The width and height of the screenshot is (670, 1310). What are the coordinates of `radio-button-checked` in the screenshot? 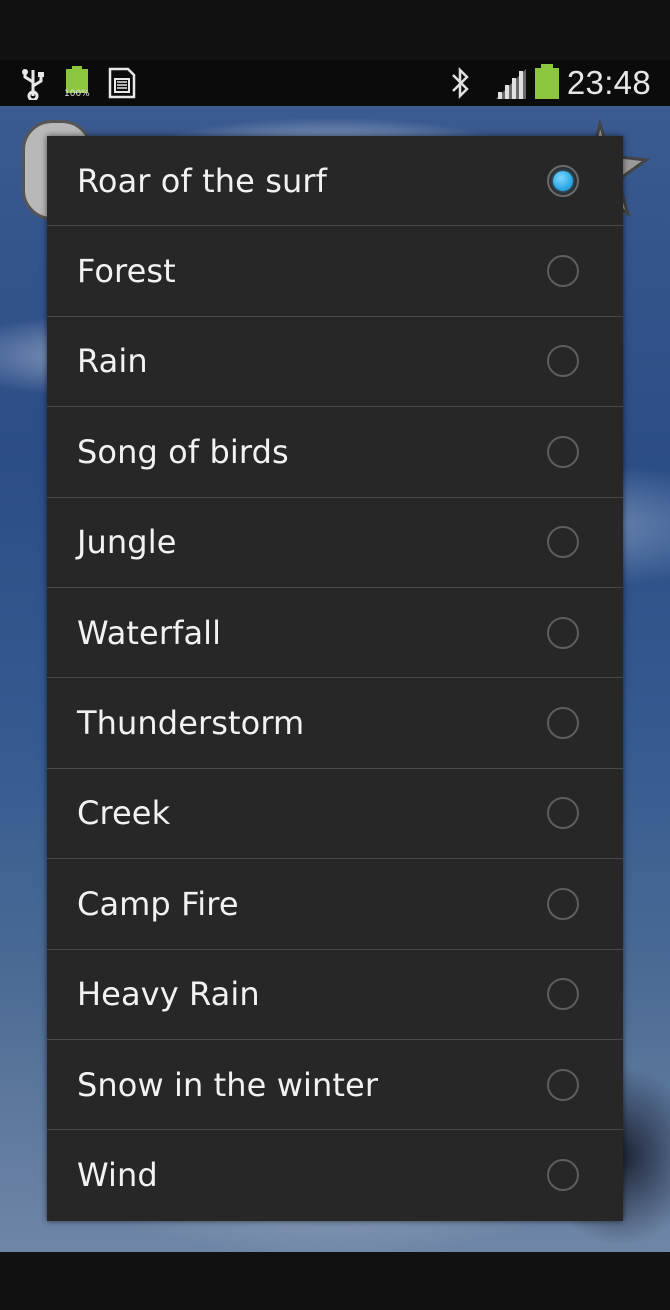 It's located at (563, 180).